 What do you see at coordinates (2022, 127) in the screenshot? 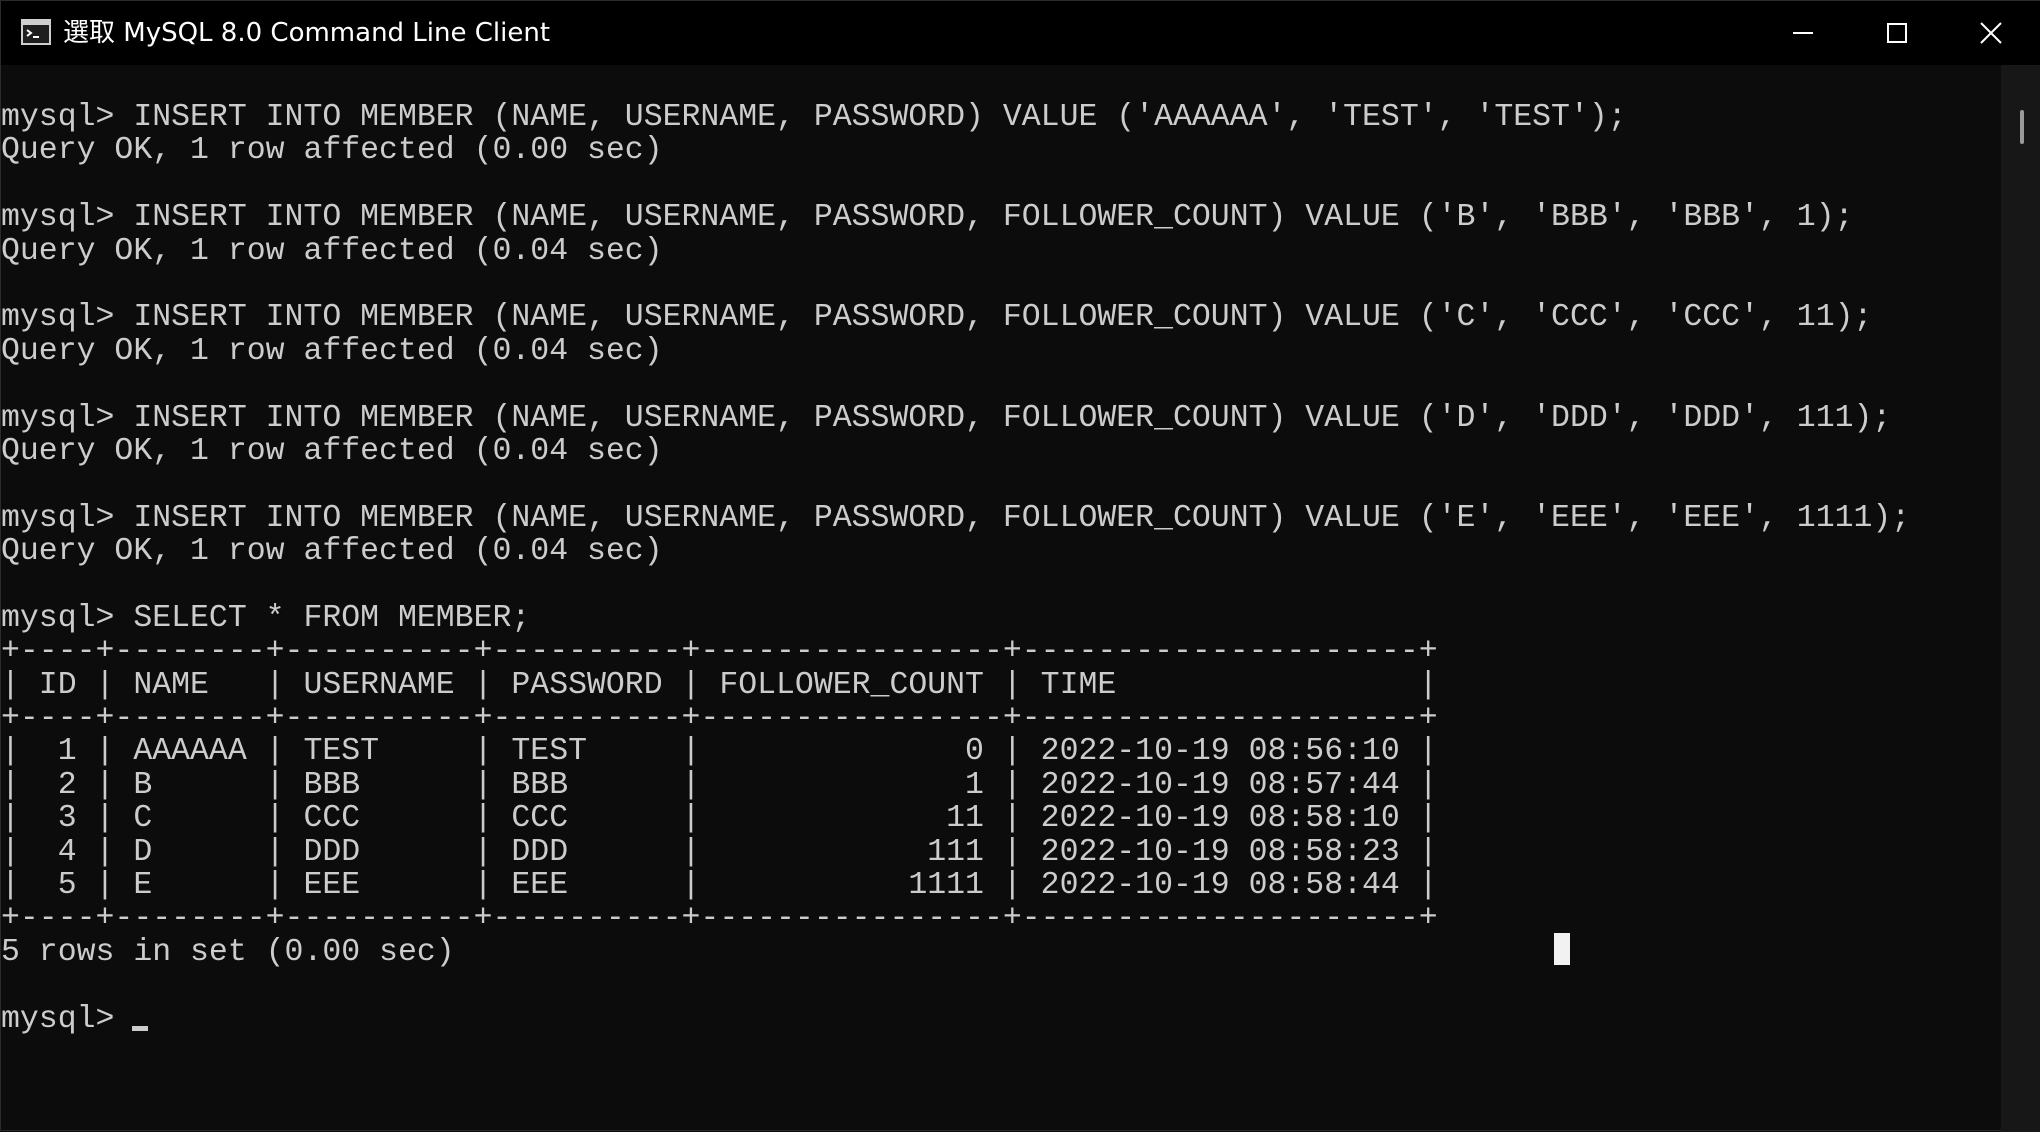
I see `scrollbar-thumb` at bounding box center [2022, 127].